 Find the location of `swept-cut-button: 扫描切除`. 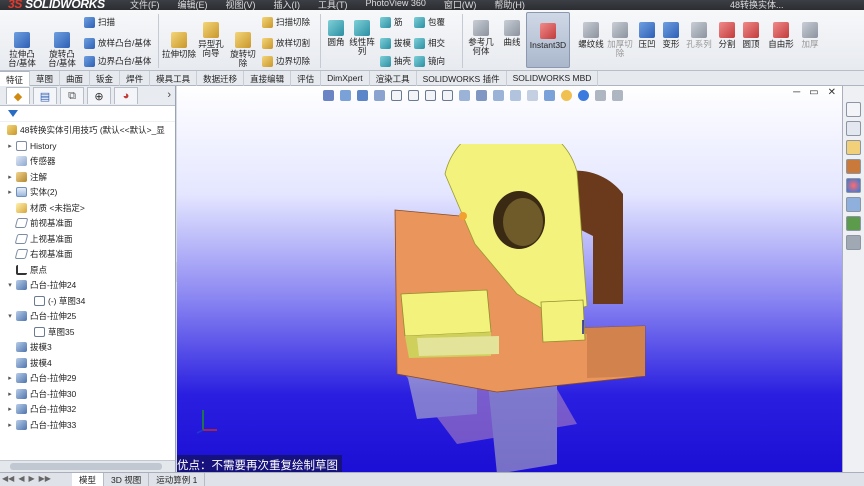

swept-cut-button: 扫描切除 is located at coordinates (286, 22).